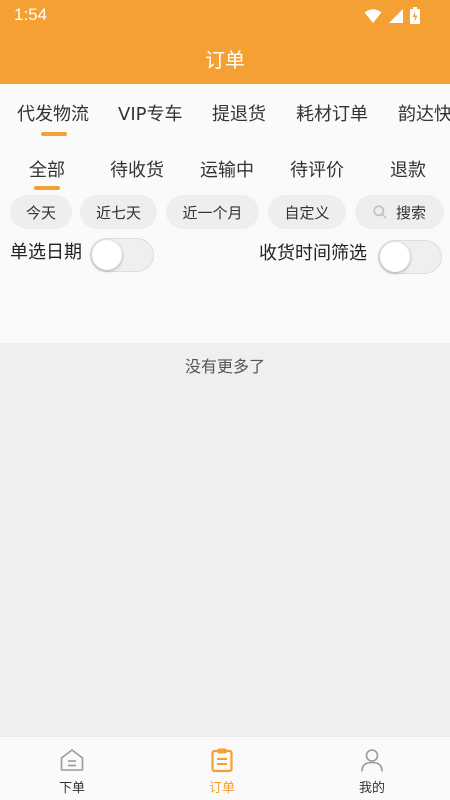 The width and height of the screenshot is (450, 800). I want to click on receive-time-filter-label: 收货时间筛选, so click(313, 253).